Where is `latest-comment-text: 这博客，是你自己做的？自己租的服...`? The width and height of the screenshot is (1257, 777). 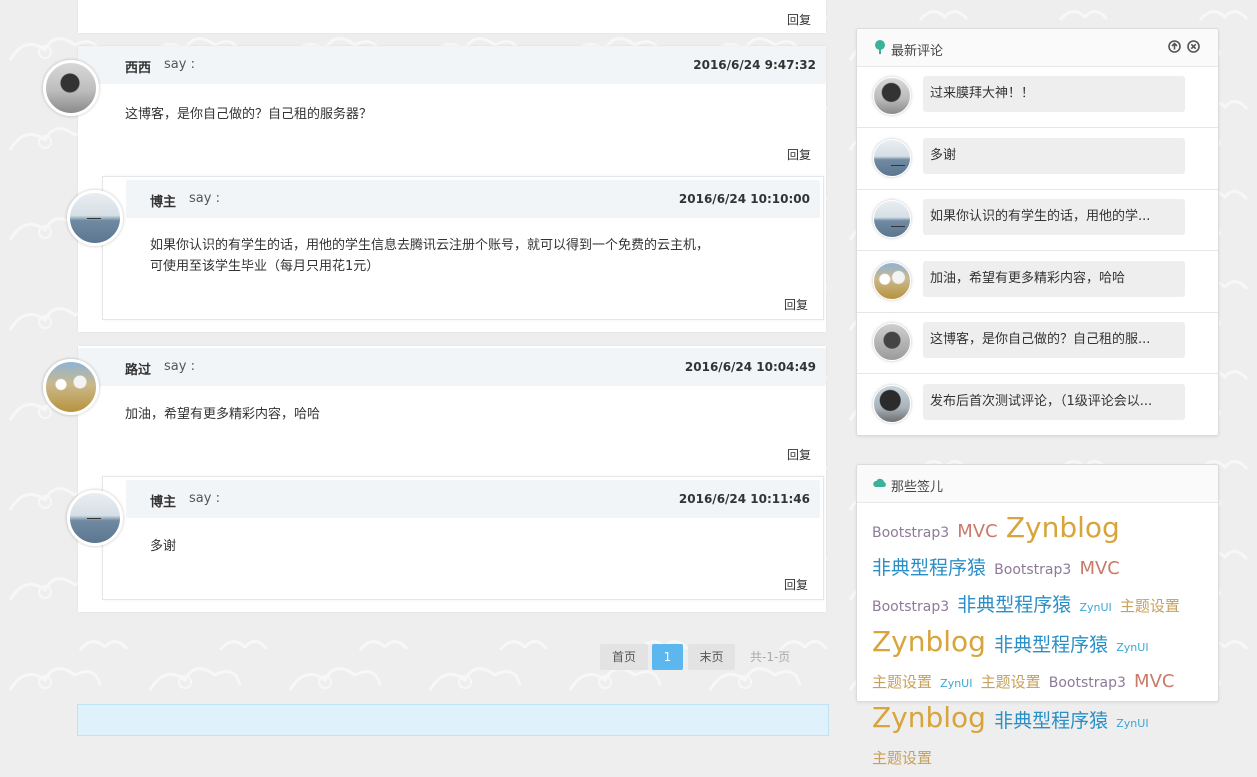
latest-comment-text: 这博客，是你自己做的？自己租的服... is located at coordinates (1054, 340).